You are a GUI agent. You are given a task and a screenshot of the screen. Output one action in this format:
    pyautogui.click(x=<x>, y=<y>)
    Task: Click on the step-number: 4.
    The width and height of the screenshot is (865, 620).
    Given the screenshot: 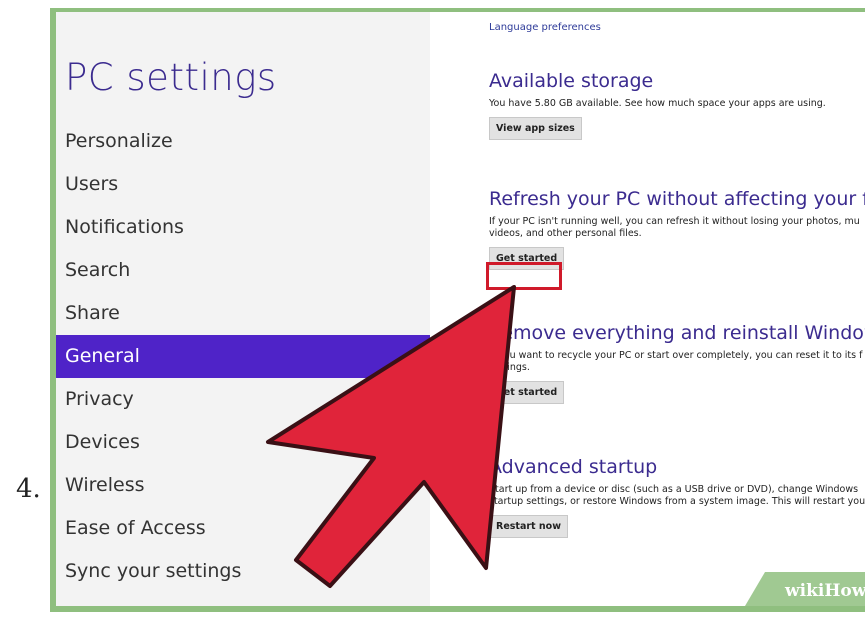 What is the action you would take?
    pyautogui.click(x=28, y=489)
    